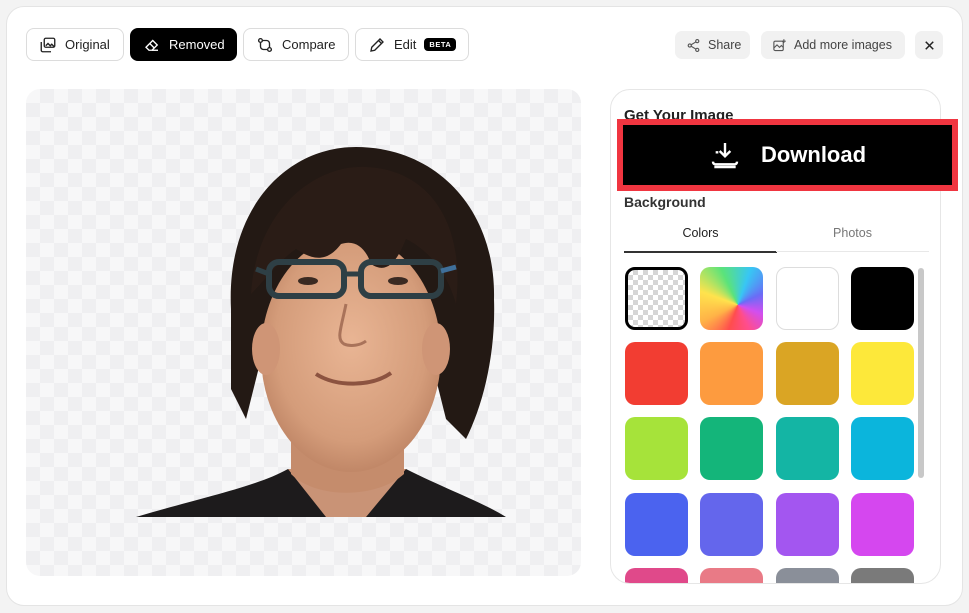  I want to click on add-more-images-button: Add more images, so click(833, 45).